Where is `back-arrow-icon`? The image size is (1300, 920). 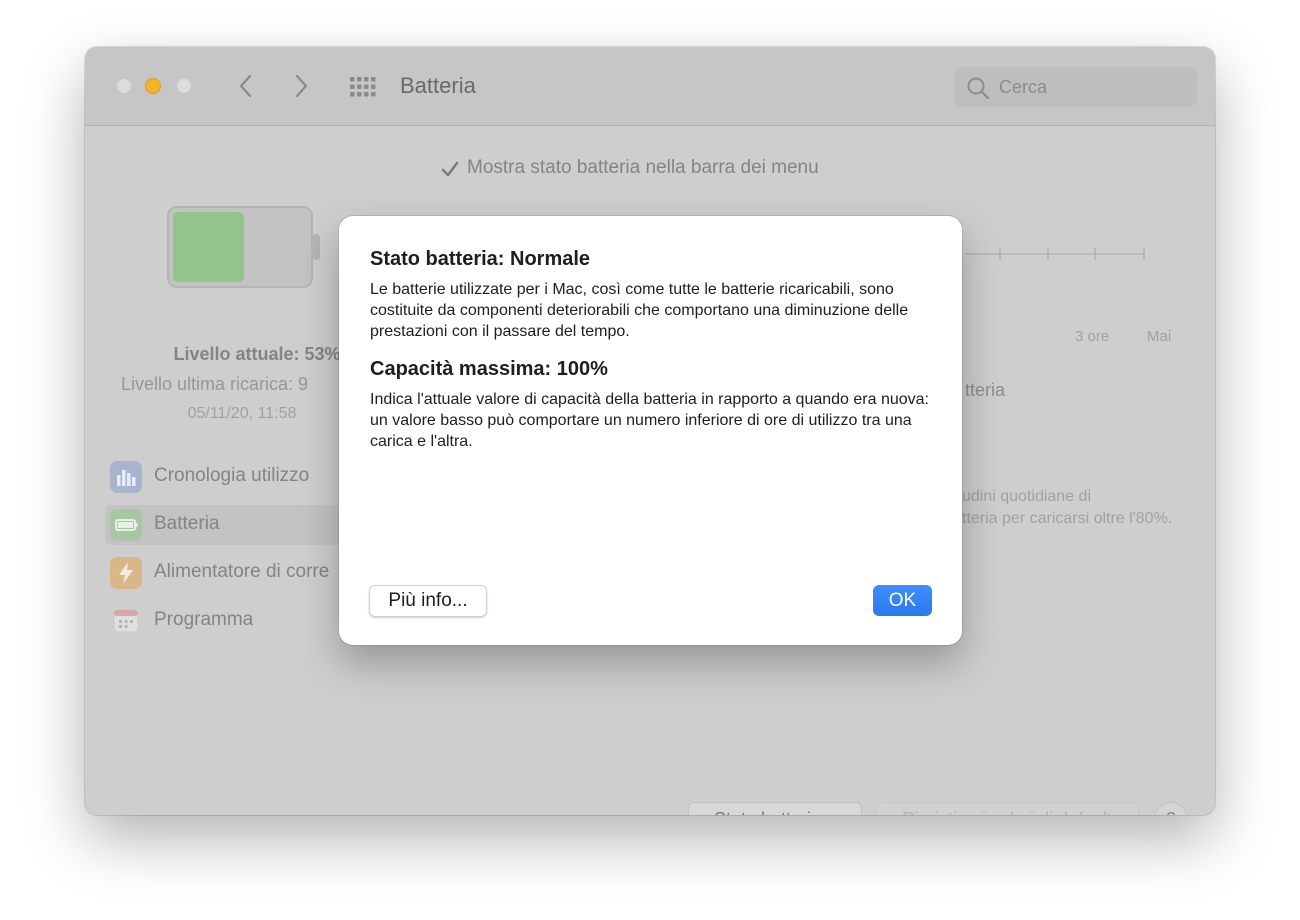 back-arrow-icon is located at coordinates (246, 86).